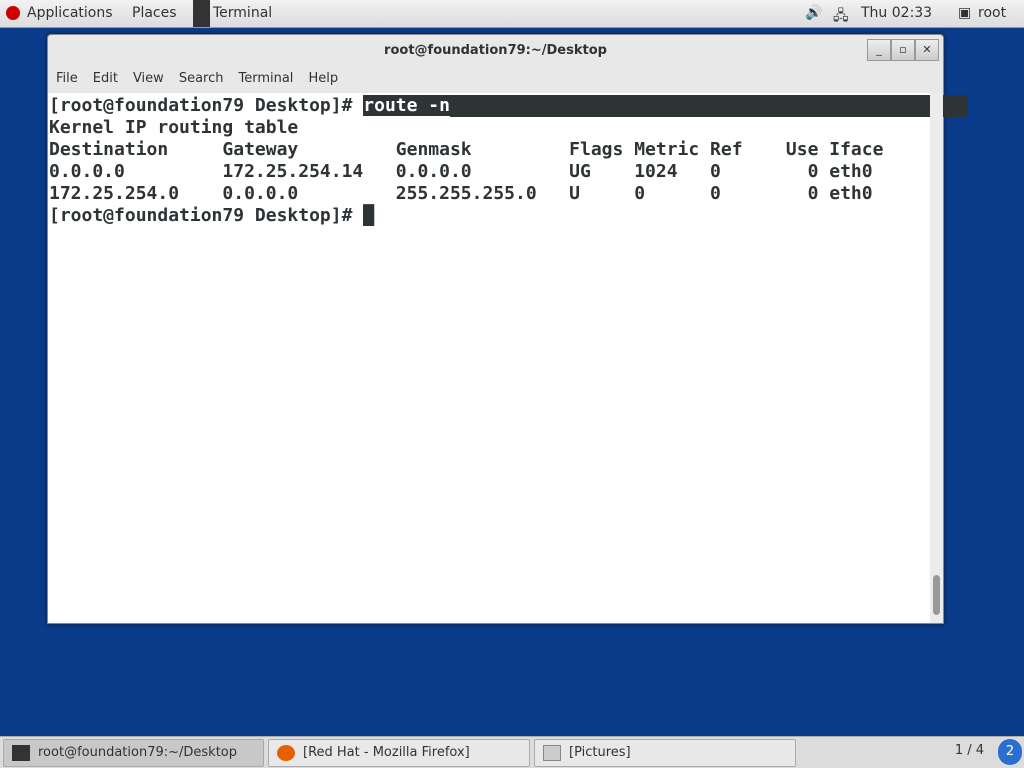  What do you see at coordinates (265, 78) in the screenshot?
I see `menu-terminal: Terminal` at bounding box center [265, 78].